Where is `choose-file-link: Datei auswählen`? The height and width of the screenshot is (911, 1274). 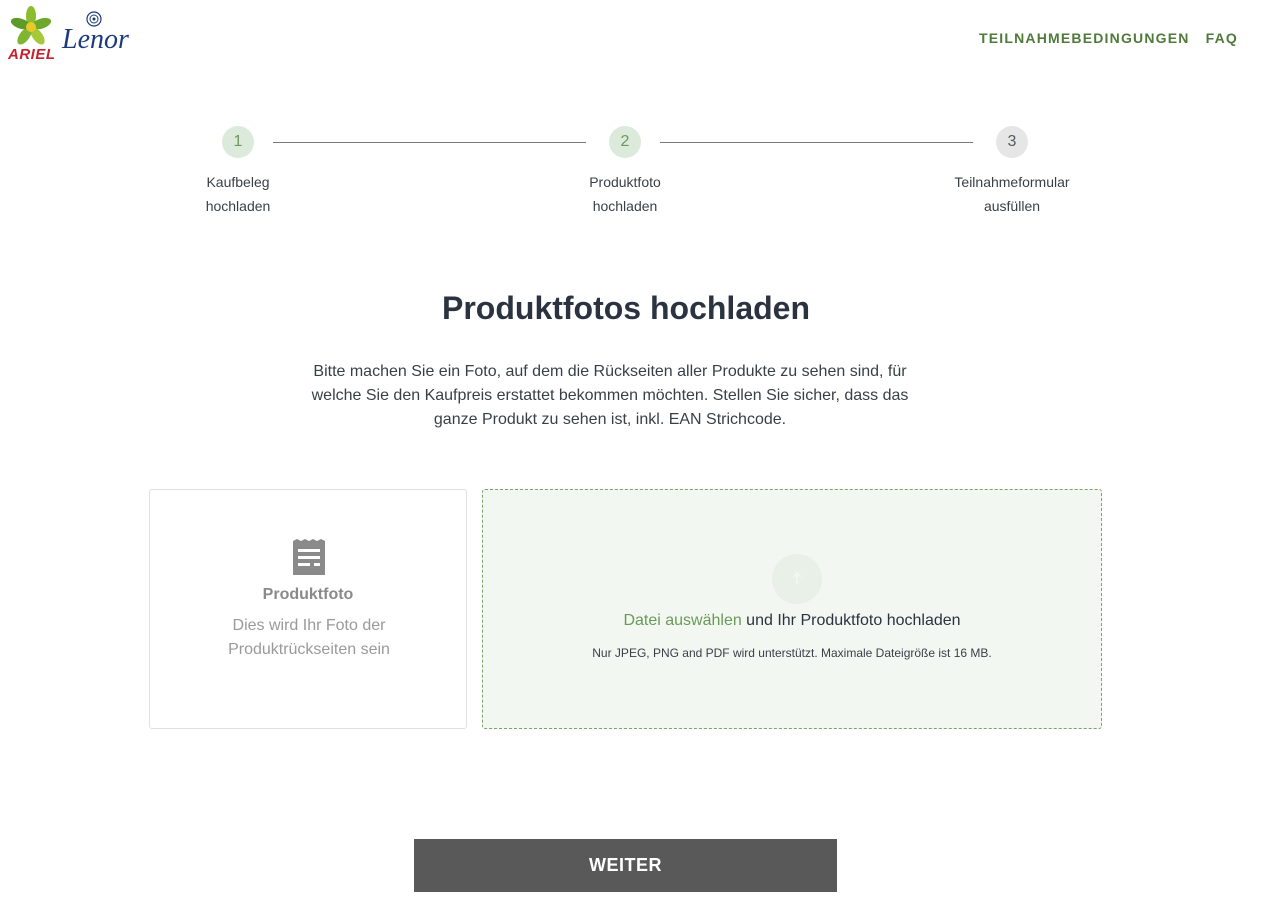
choose-file-link: Datei auswählen is located at coordinates (682, 620).